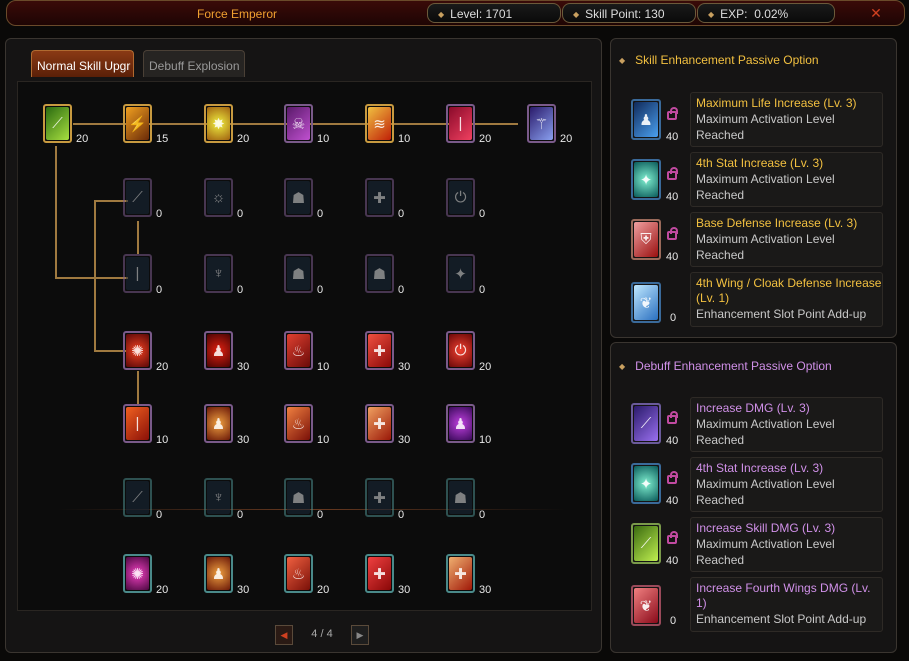 The width and height of the screenshot is (909, 661). I want to click on skill-slot-locked: ☼, so click(218, 197).